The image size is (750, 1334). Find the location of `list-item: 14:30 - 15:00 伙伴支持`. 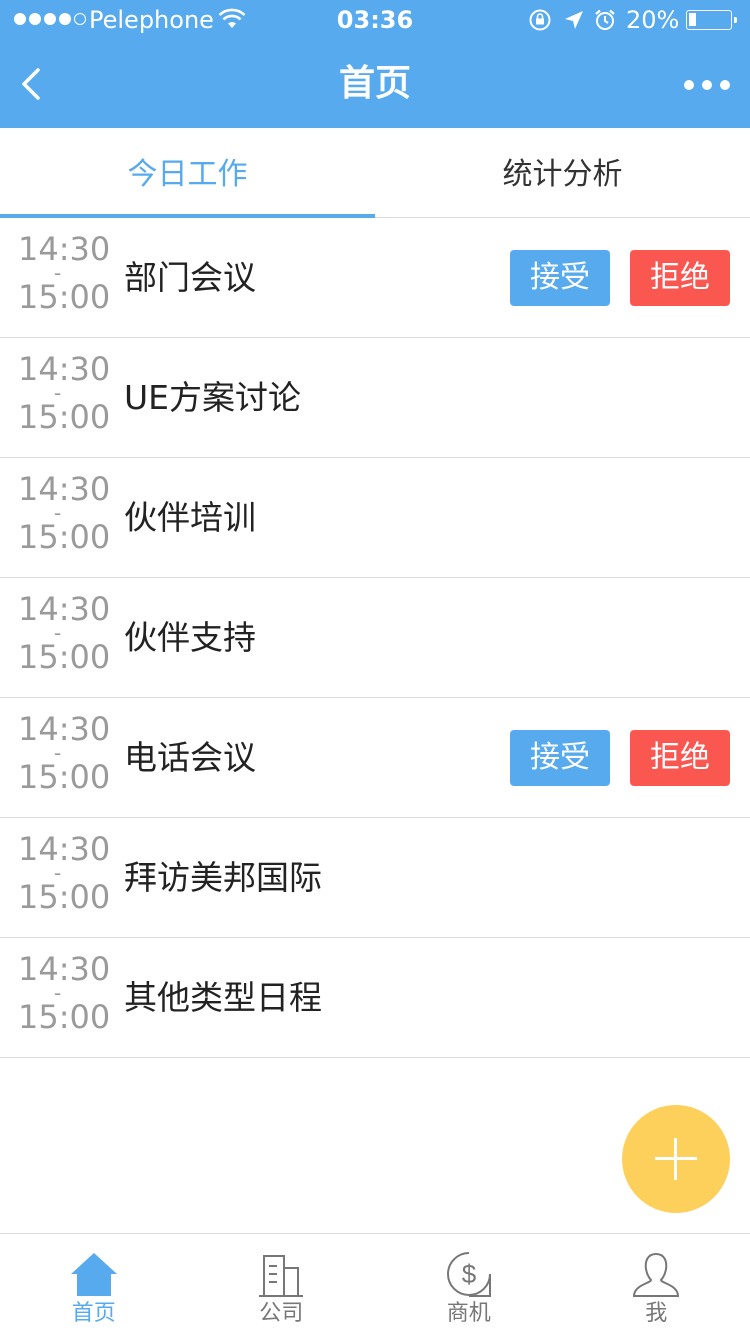

list-item: 14:30 - 15:00 伙伴支持 is located at coordinates (375, 638).